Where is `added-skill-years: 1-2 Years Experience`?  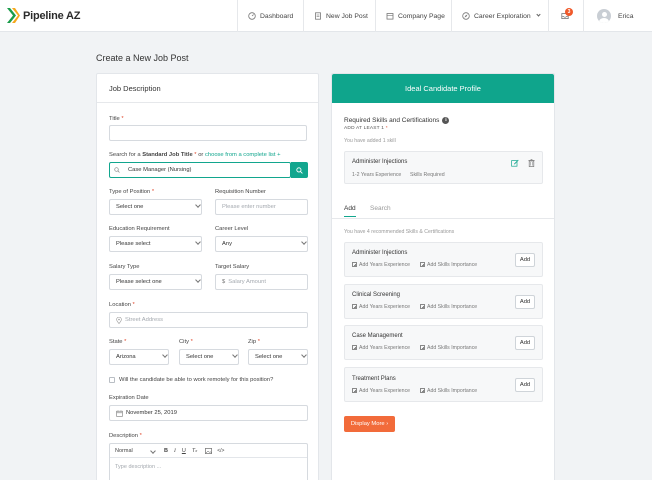
added-skill-years: 1-2 Years Experience is located at coordinates (377, 175).